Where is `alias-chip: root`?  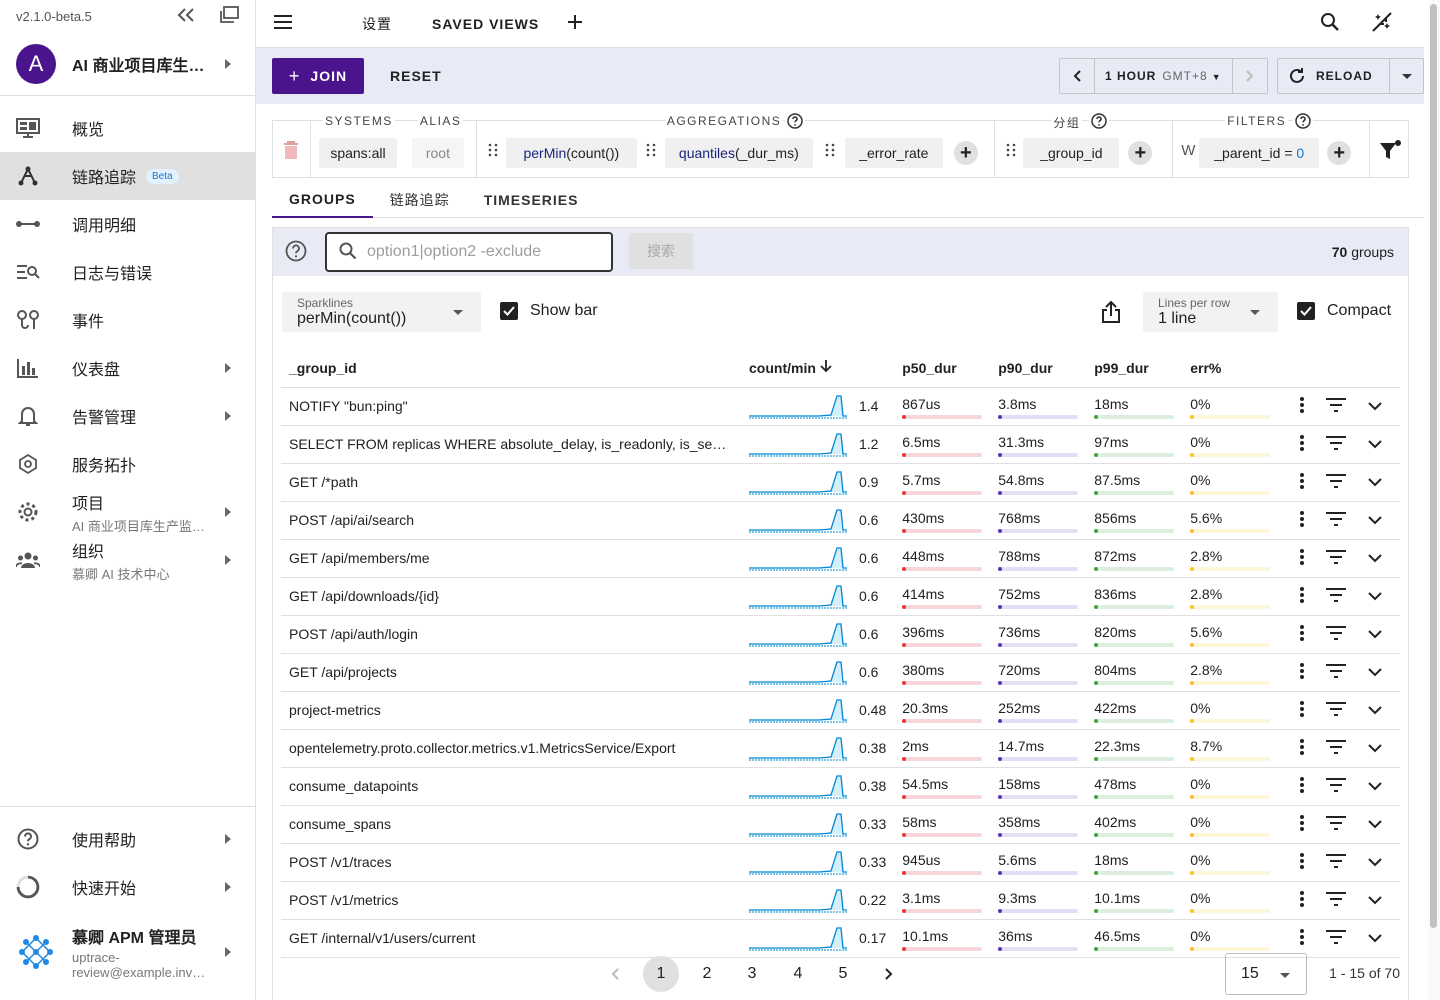 alias-chip: root is located at coordinates (437, 153).